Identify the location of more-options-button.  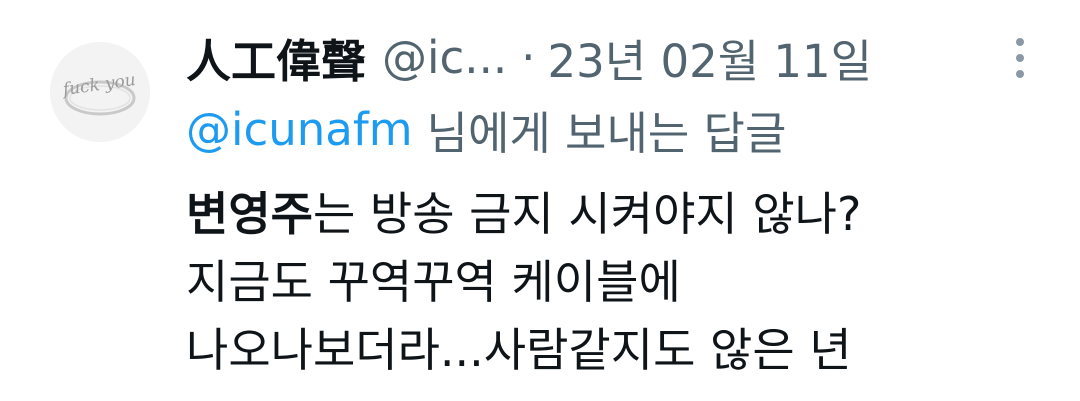
(1020, 58).